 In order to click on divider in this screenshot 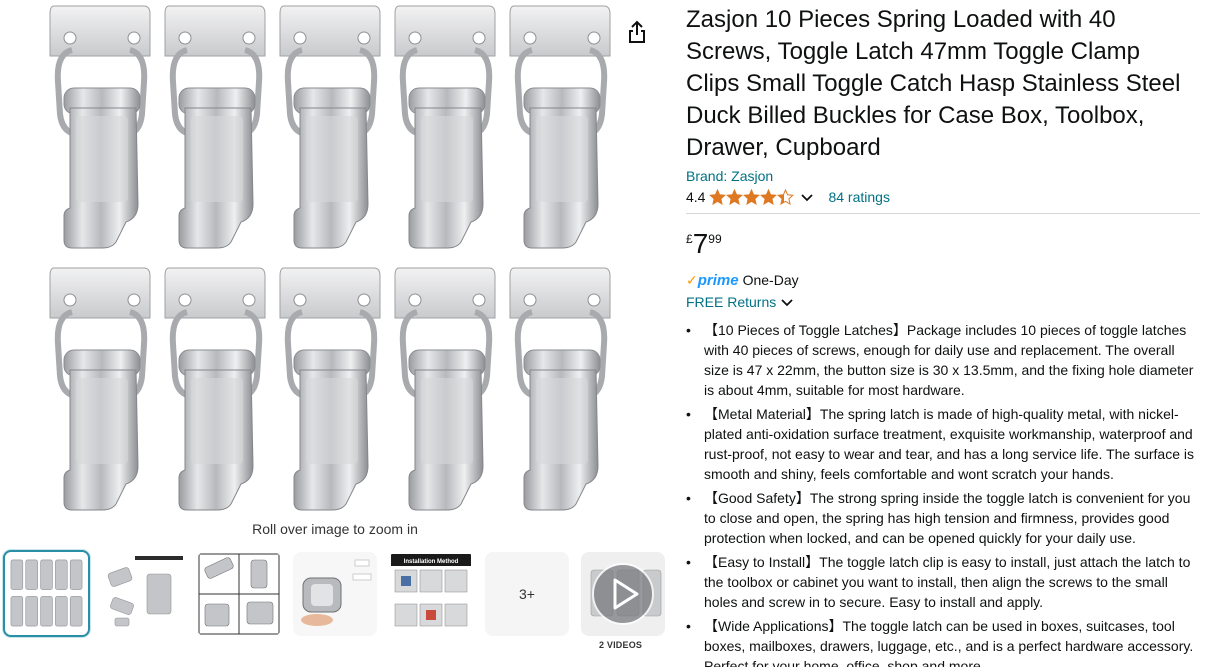, I will do `click(943, 213)`.